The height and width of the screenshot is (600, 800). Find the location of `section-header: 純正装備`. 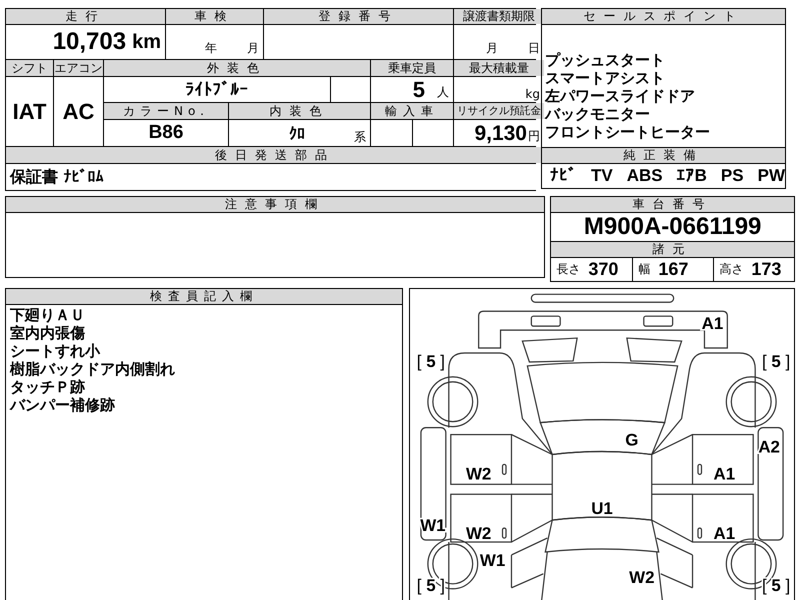

section-header: 純正装備 is located at coordinates (663, 156).